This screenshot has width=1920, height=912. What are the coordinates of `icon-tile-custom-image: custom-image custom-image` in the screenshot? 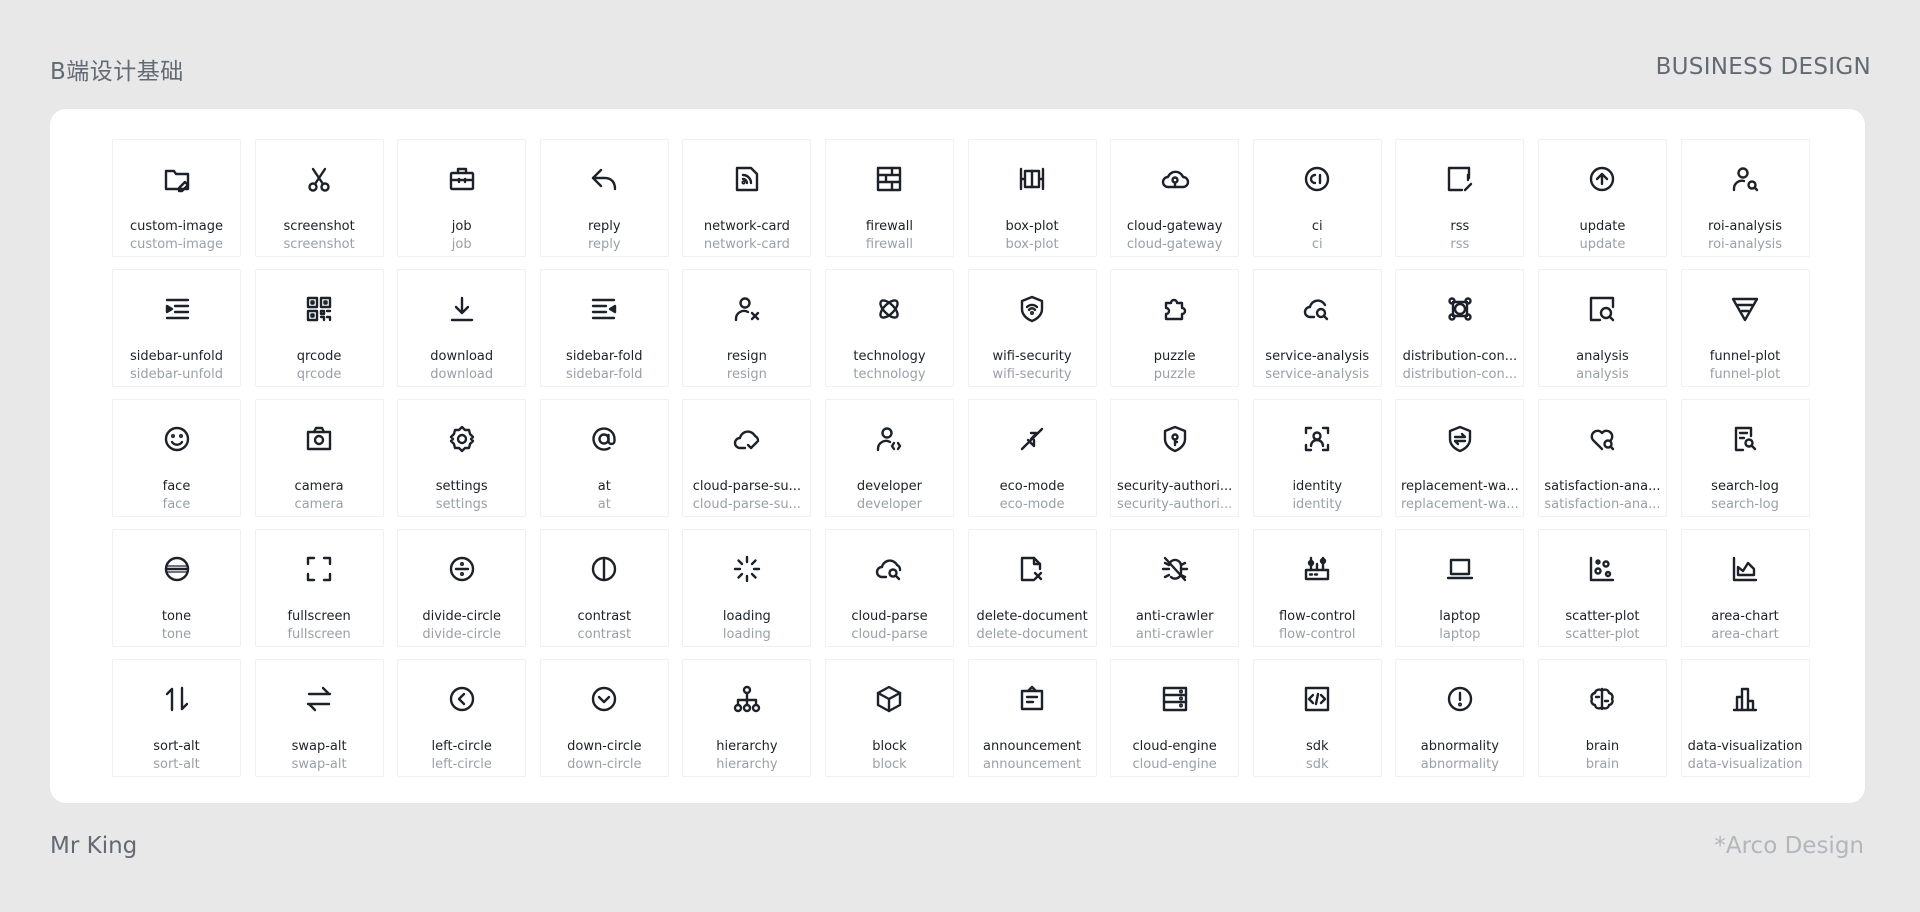 It's located at (176, 198).